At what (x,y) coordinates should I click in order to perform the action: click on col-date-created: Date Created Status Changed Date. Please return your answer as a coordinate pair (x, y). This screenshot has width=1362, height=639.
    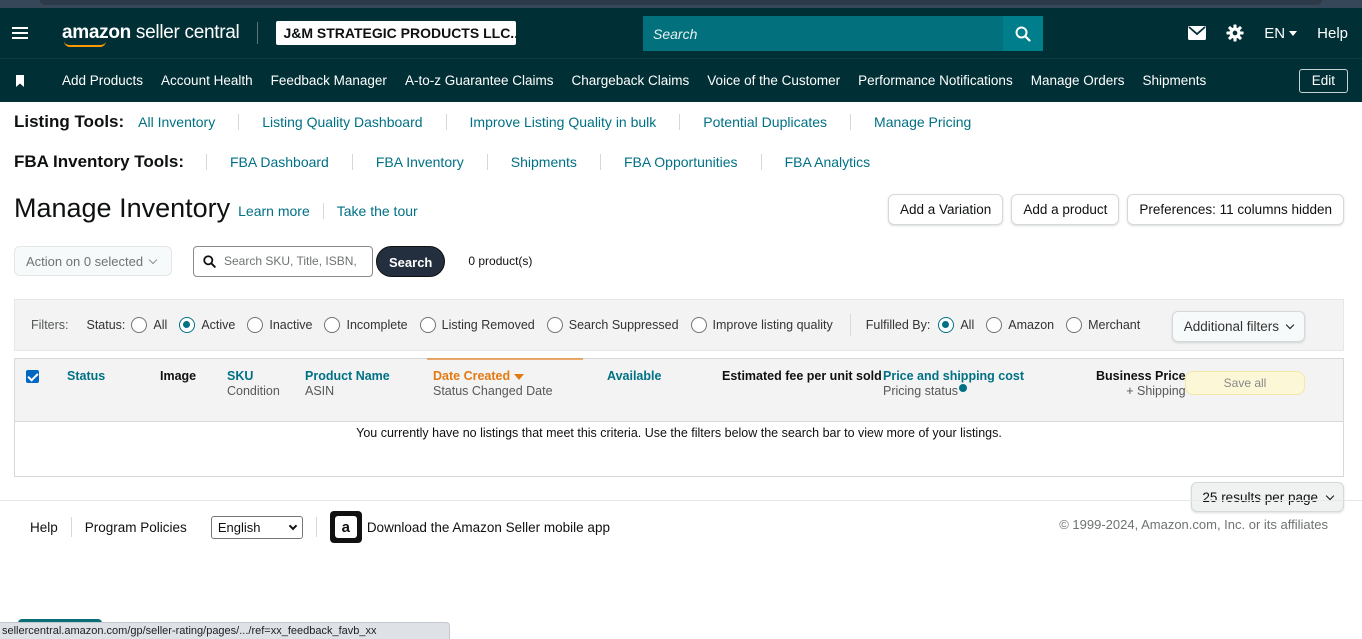
    Looking at the image, I should click on (493, 384).